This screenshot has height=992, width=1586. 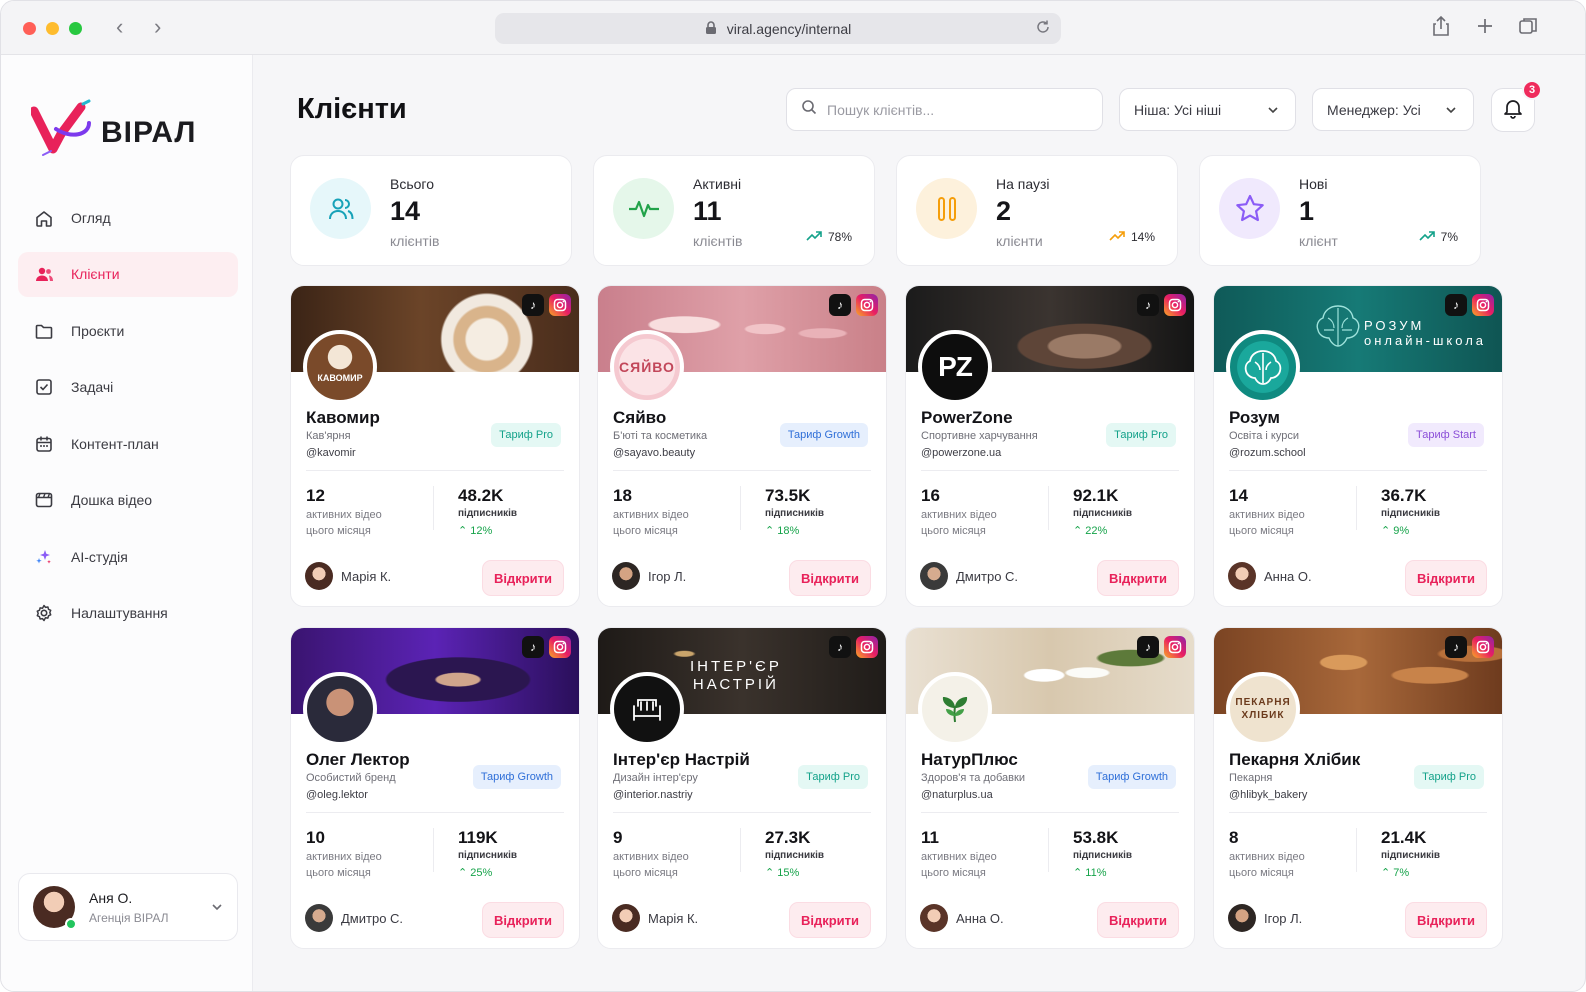 I want to click on client-category: Кав'ярня, so click(x=328, y=436).